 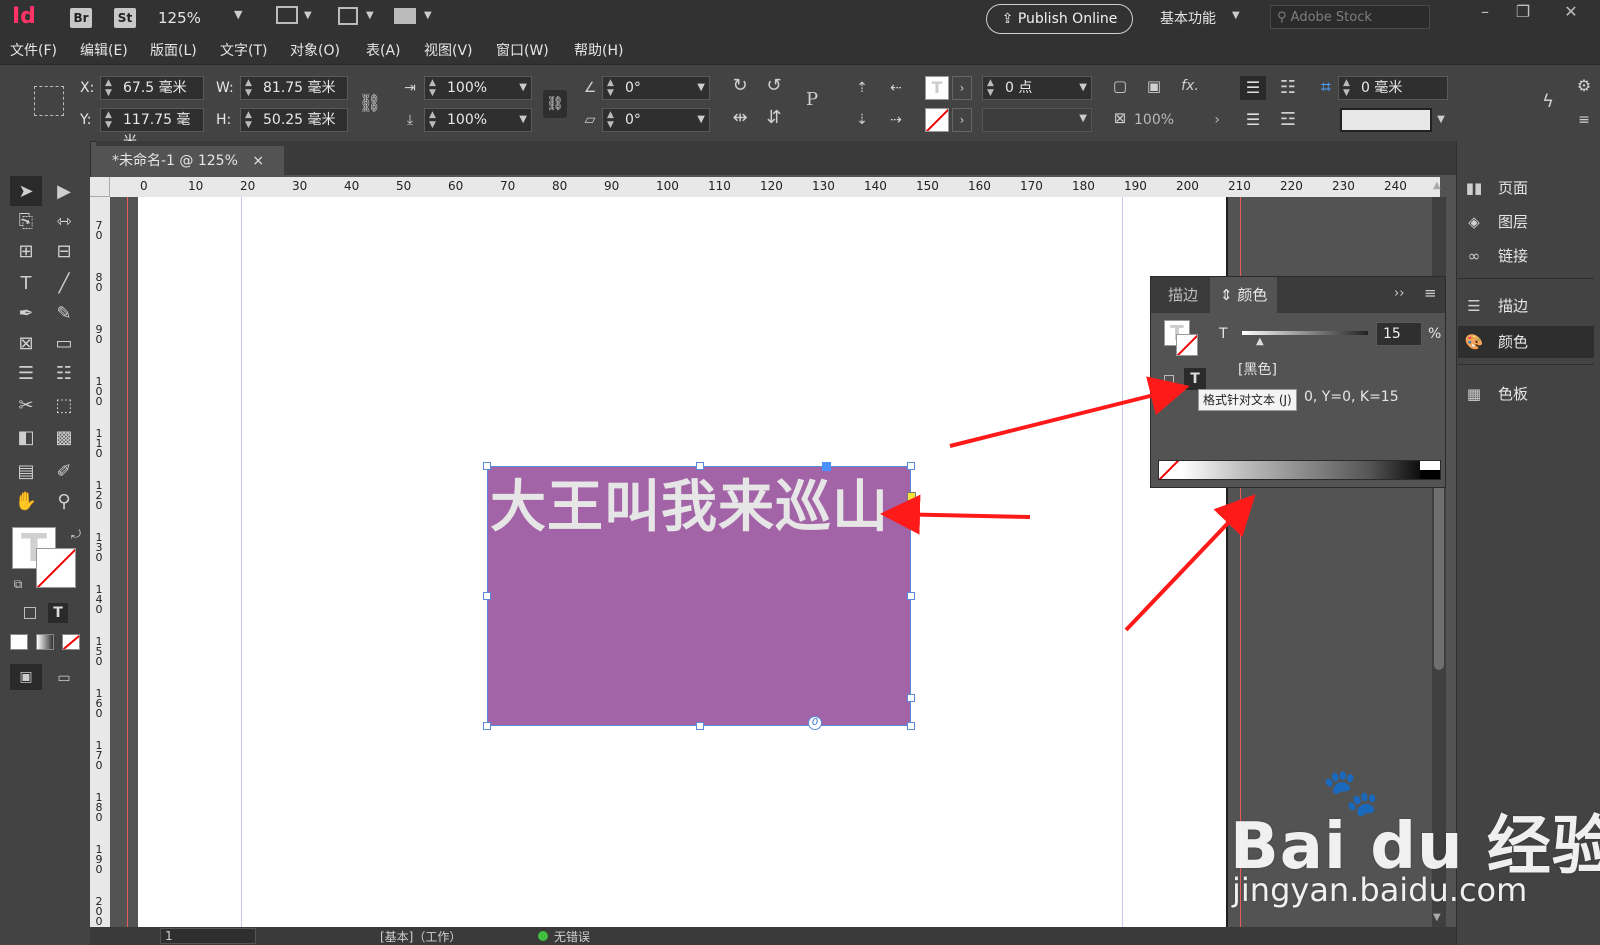 I want to click on fill-swatch-icon: T, so click(x=937, y=88).